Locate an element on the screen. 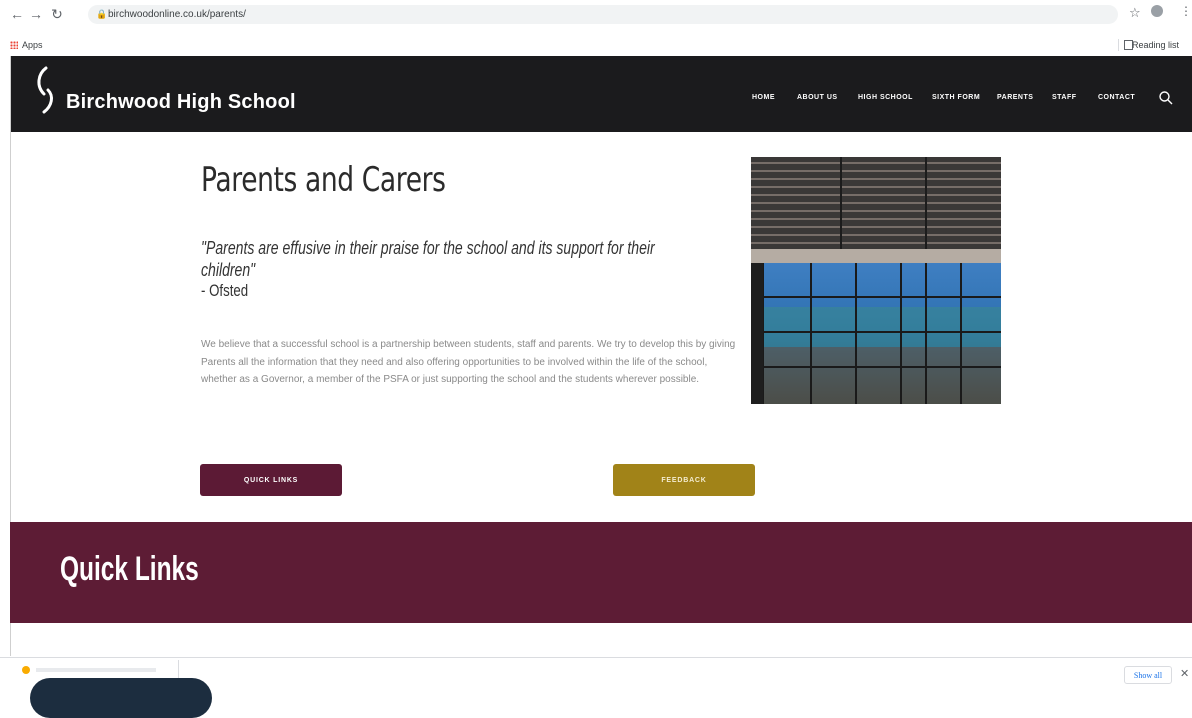 The height and width of the screenshot is (718, 1192). download-file-icon is located at coordinates (26, 670).